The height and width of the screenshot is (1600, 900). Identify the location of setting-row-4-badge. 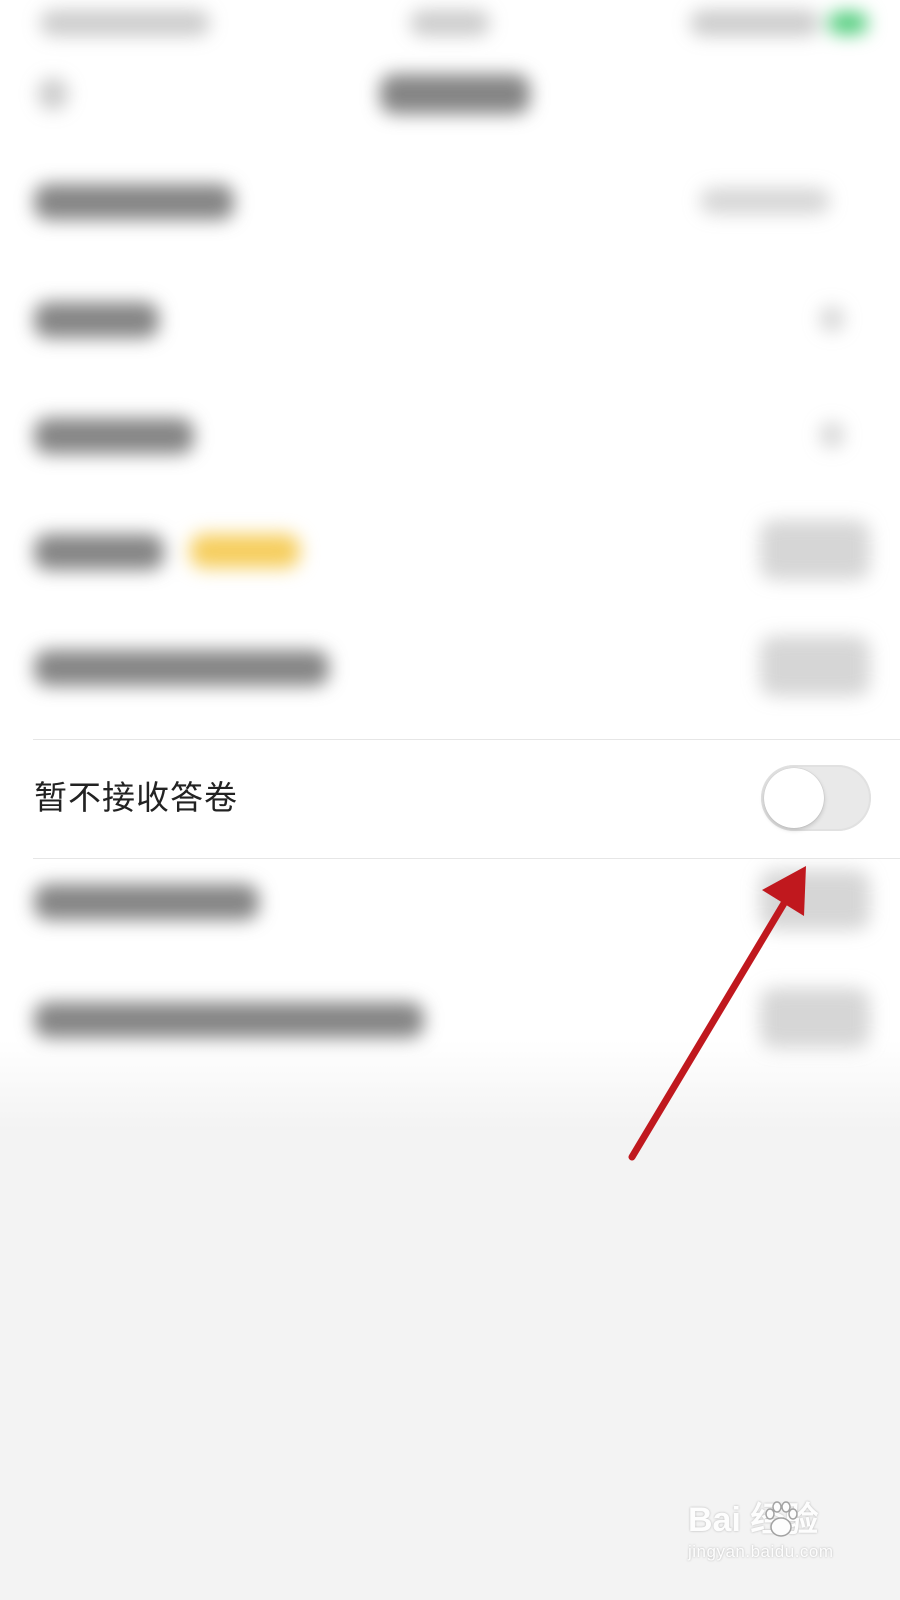
(245, 551).